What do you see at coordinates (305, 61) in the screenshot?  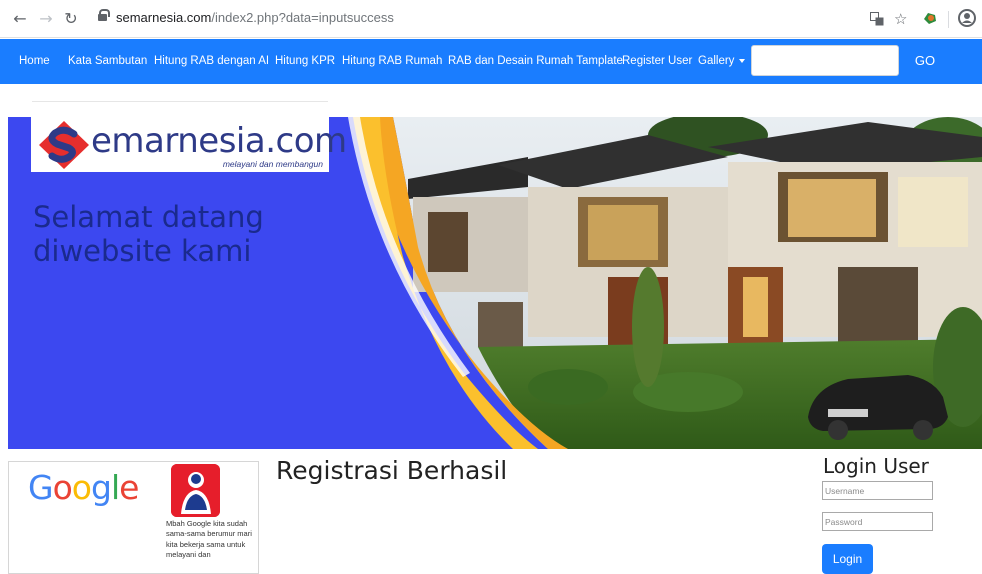 I see `nav-hitung-kpr: Hitung KPR` at bounding box center [305, 61].